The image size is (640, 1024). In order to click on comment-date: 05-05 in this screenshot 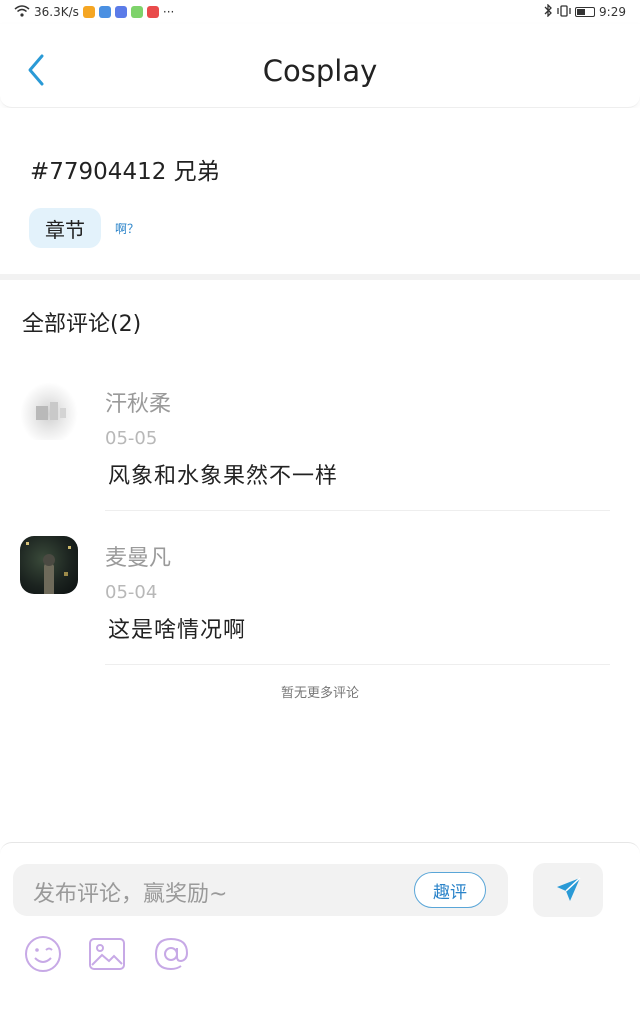, I will do `click(131, 438)`.